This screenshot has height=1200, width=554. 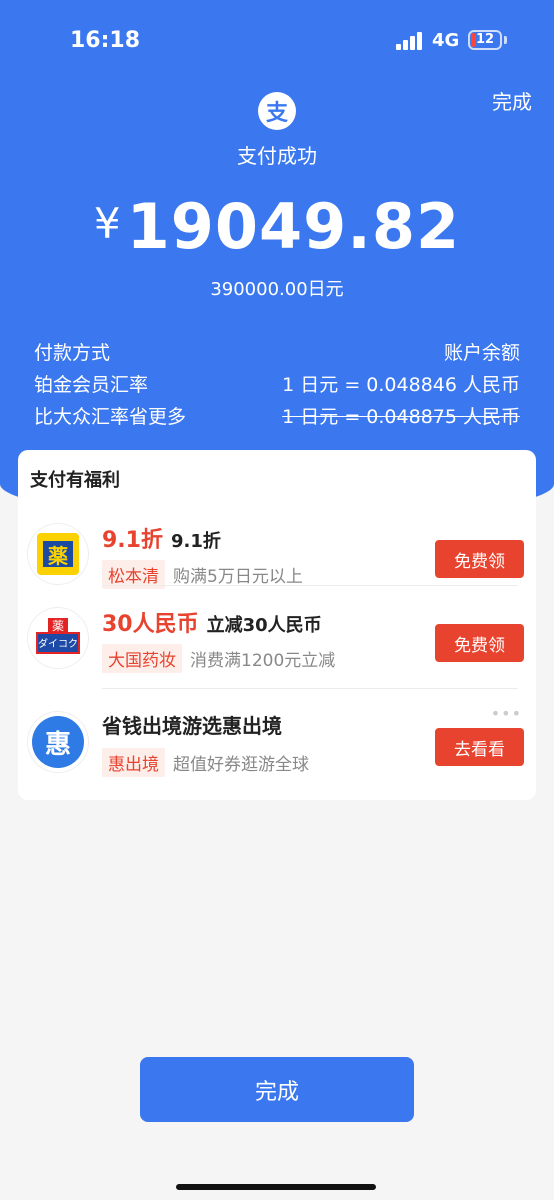 I want to click on promo-condition: 超值好券逛游全球, so click(x=241, y=765).